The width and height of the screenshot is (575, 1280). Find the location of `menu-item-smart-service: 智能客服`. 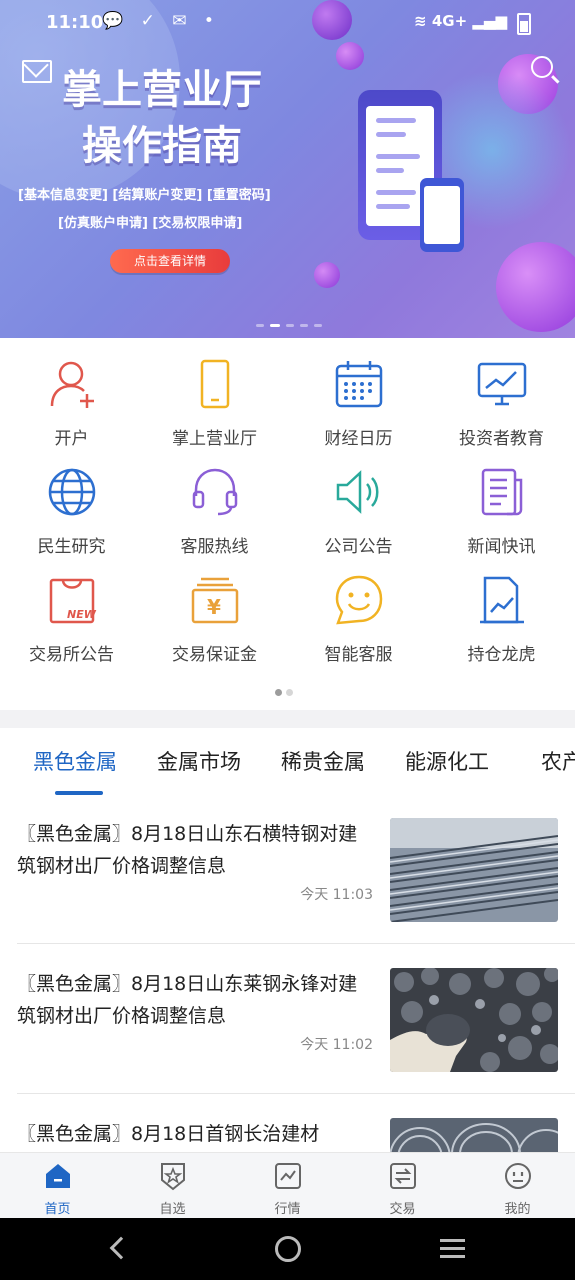

menu-item-smart-service: 智能客服 is located at coordinates (358, 609).